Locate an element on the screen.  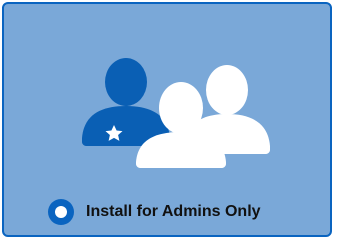
admins-only-option: Install for Admins Only is located at coordinates (154, 212).